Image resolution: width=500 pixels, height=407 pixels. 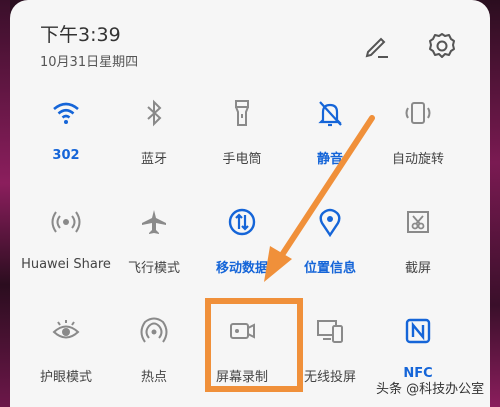 What do you see at coordinates (417, 268) in the screenshot?
I see `tile-label: 截屏` at bounding box center [417, 268].